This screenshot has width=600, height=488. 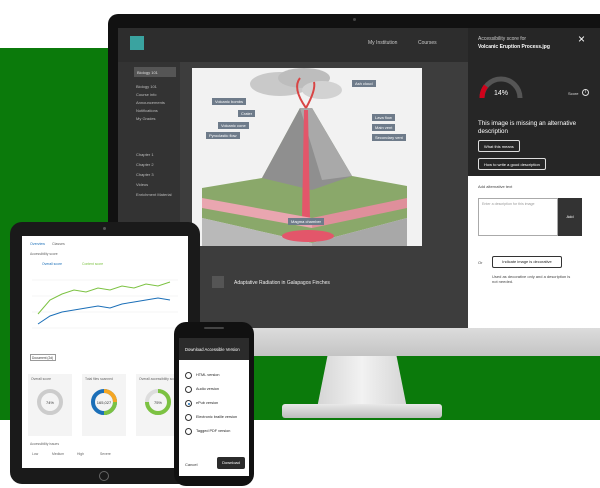 I want to click on legend-series-1: Overall score, so click(x=52, y=264).